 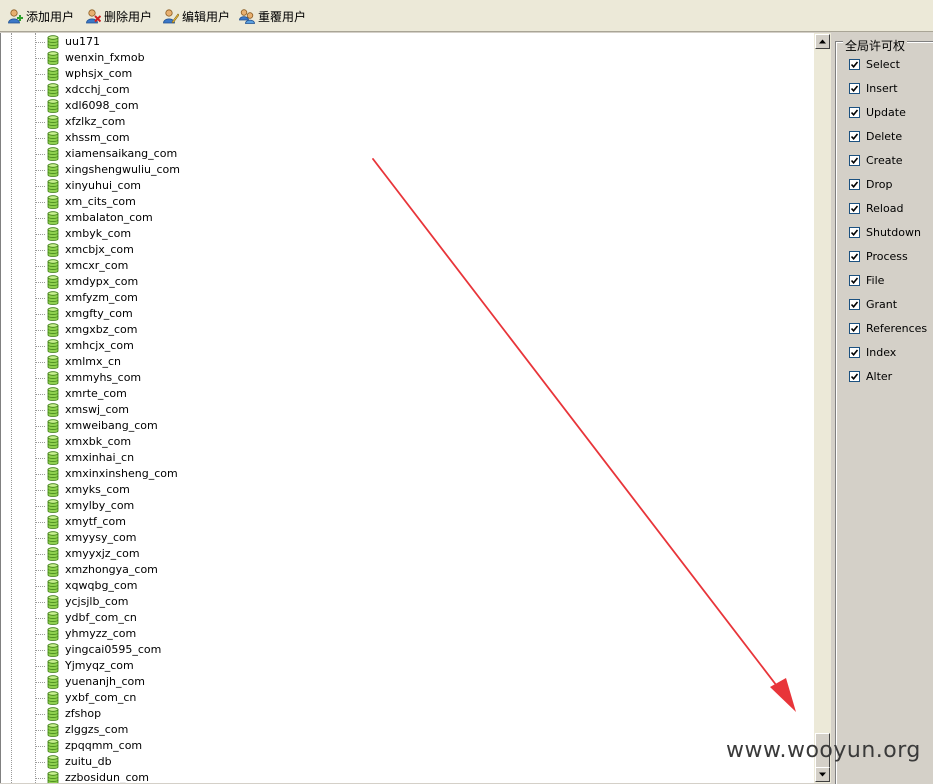 I want to click on tree-item: wenxin_fxmob, so click(x=385, y=58).